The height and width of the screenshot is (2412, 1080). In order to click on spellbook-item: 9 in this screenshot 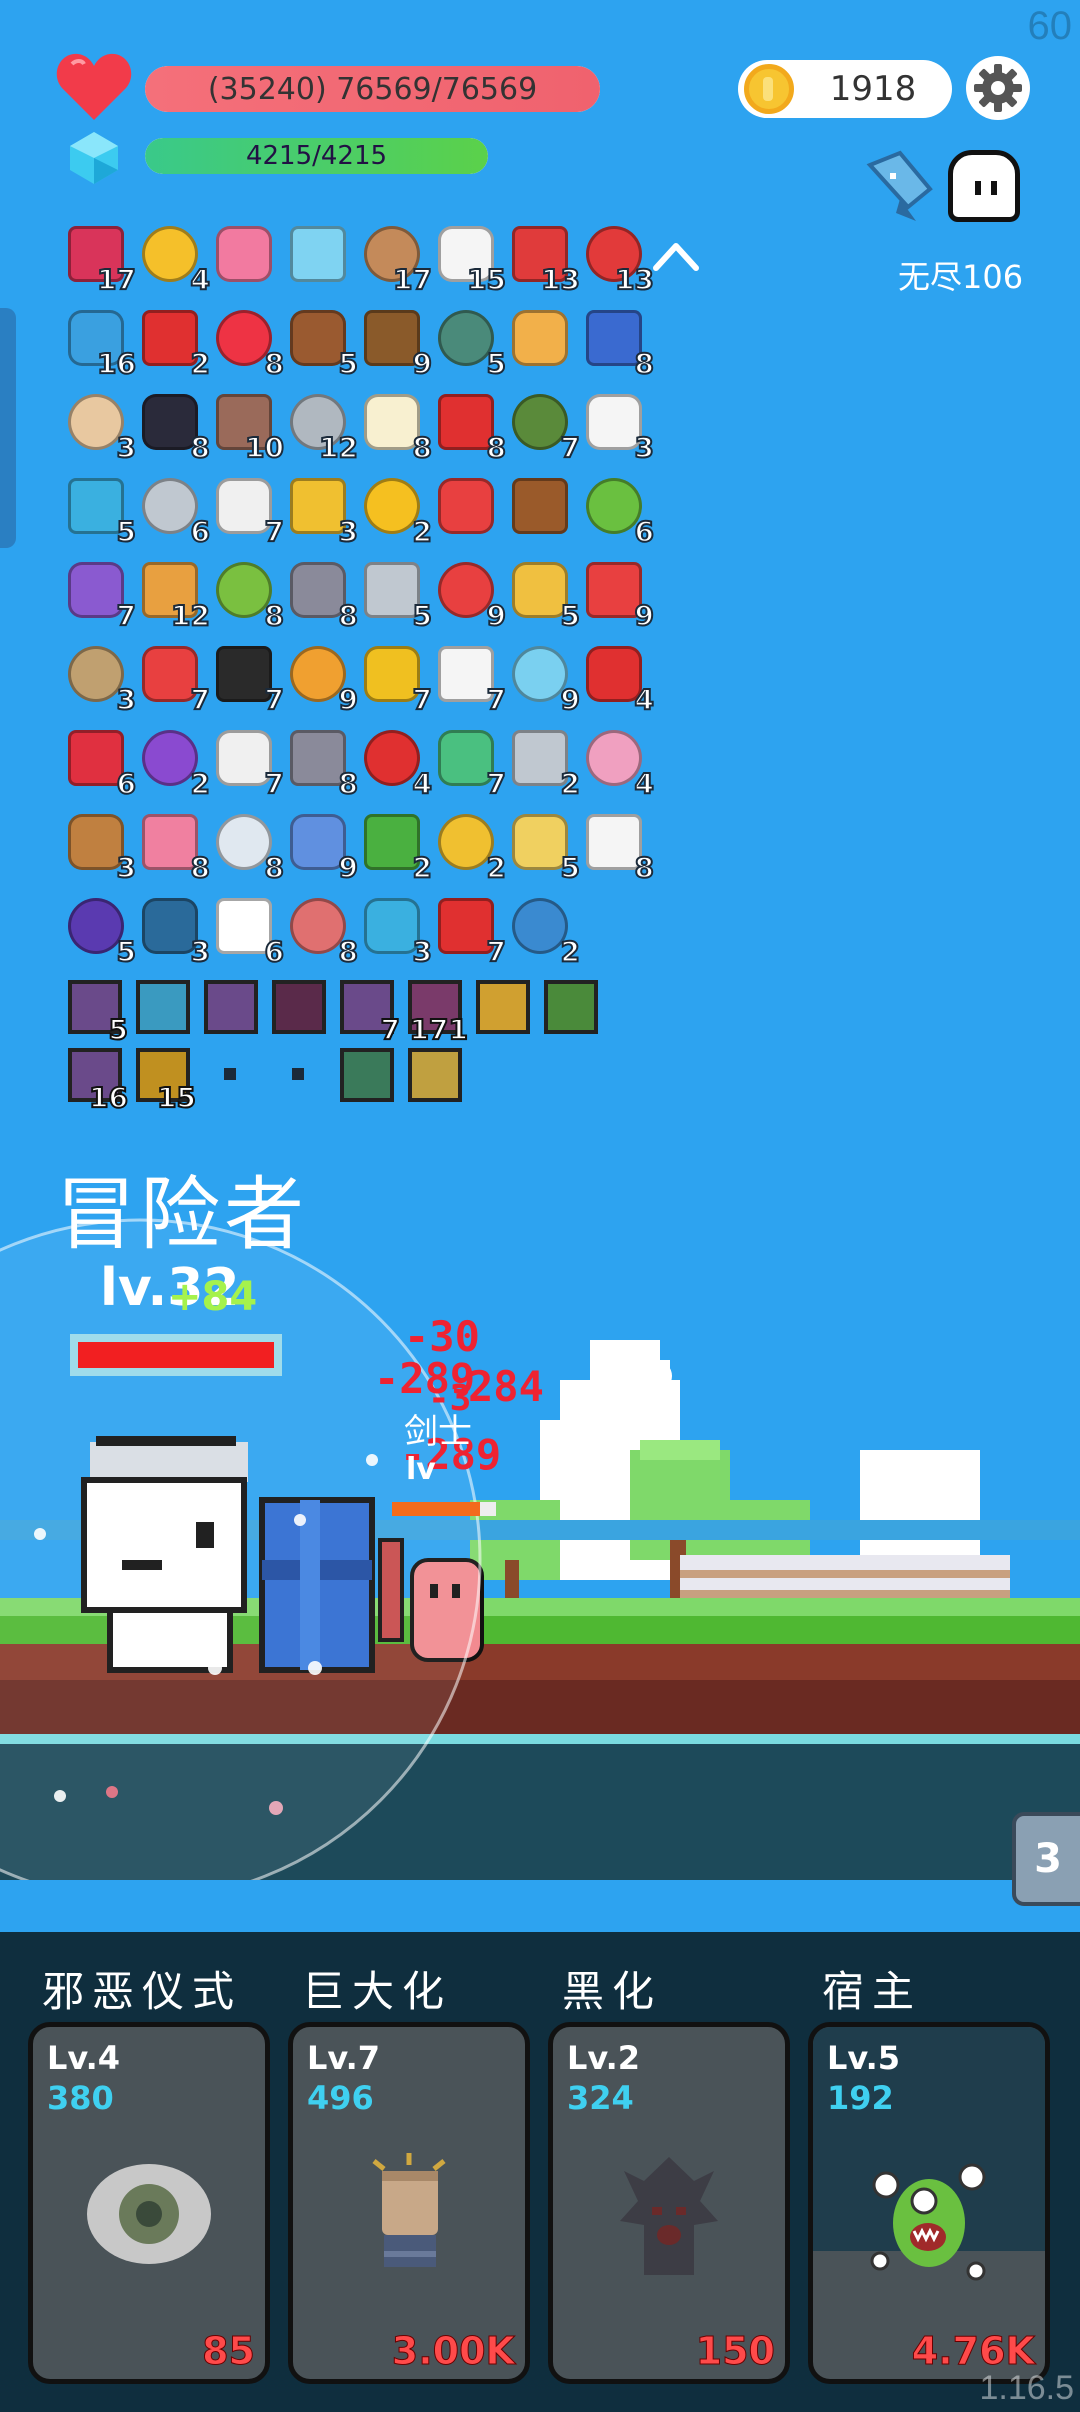, I will do `click(322, 679)`.